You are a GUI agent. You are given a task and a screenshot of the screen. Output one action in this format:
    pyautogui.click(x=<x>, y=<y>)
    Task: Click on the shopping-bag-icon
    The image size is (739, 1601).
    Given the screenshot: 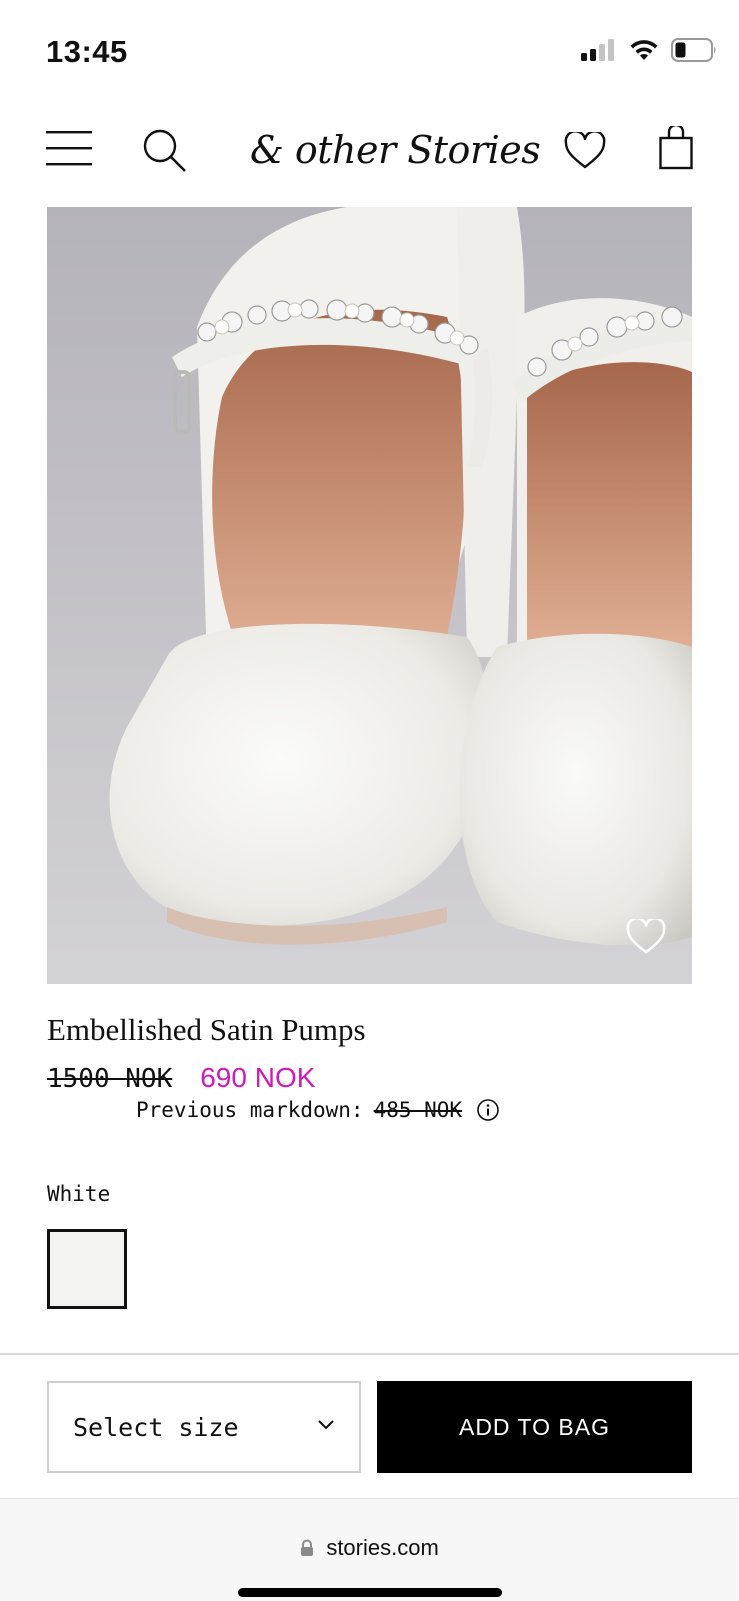 What is the action you would take?
    pyautogui.click(x=676, y=148)
    